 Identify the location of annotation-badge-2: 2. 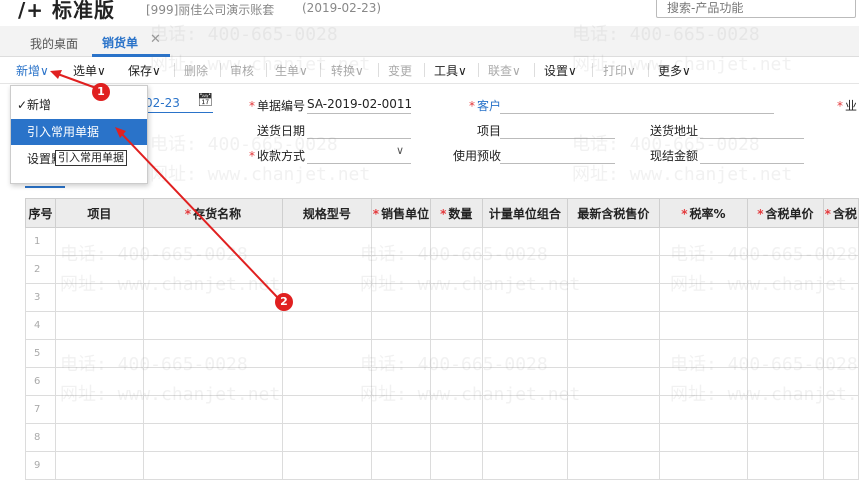
(284, 302).